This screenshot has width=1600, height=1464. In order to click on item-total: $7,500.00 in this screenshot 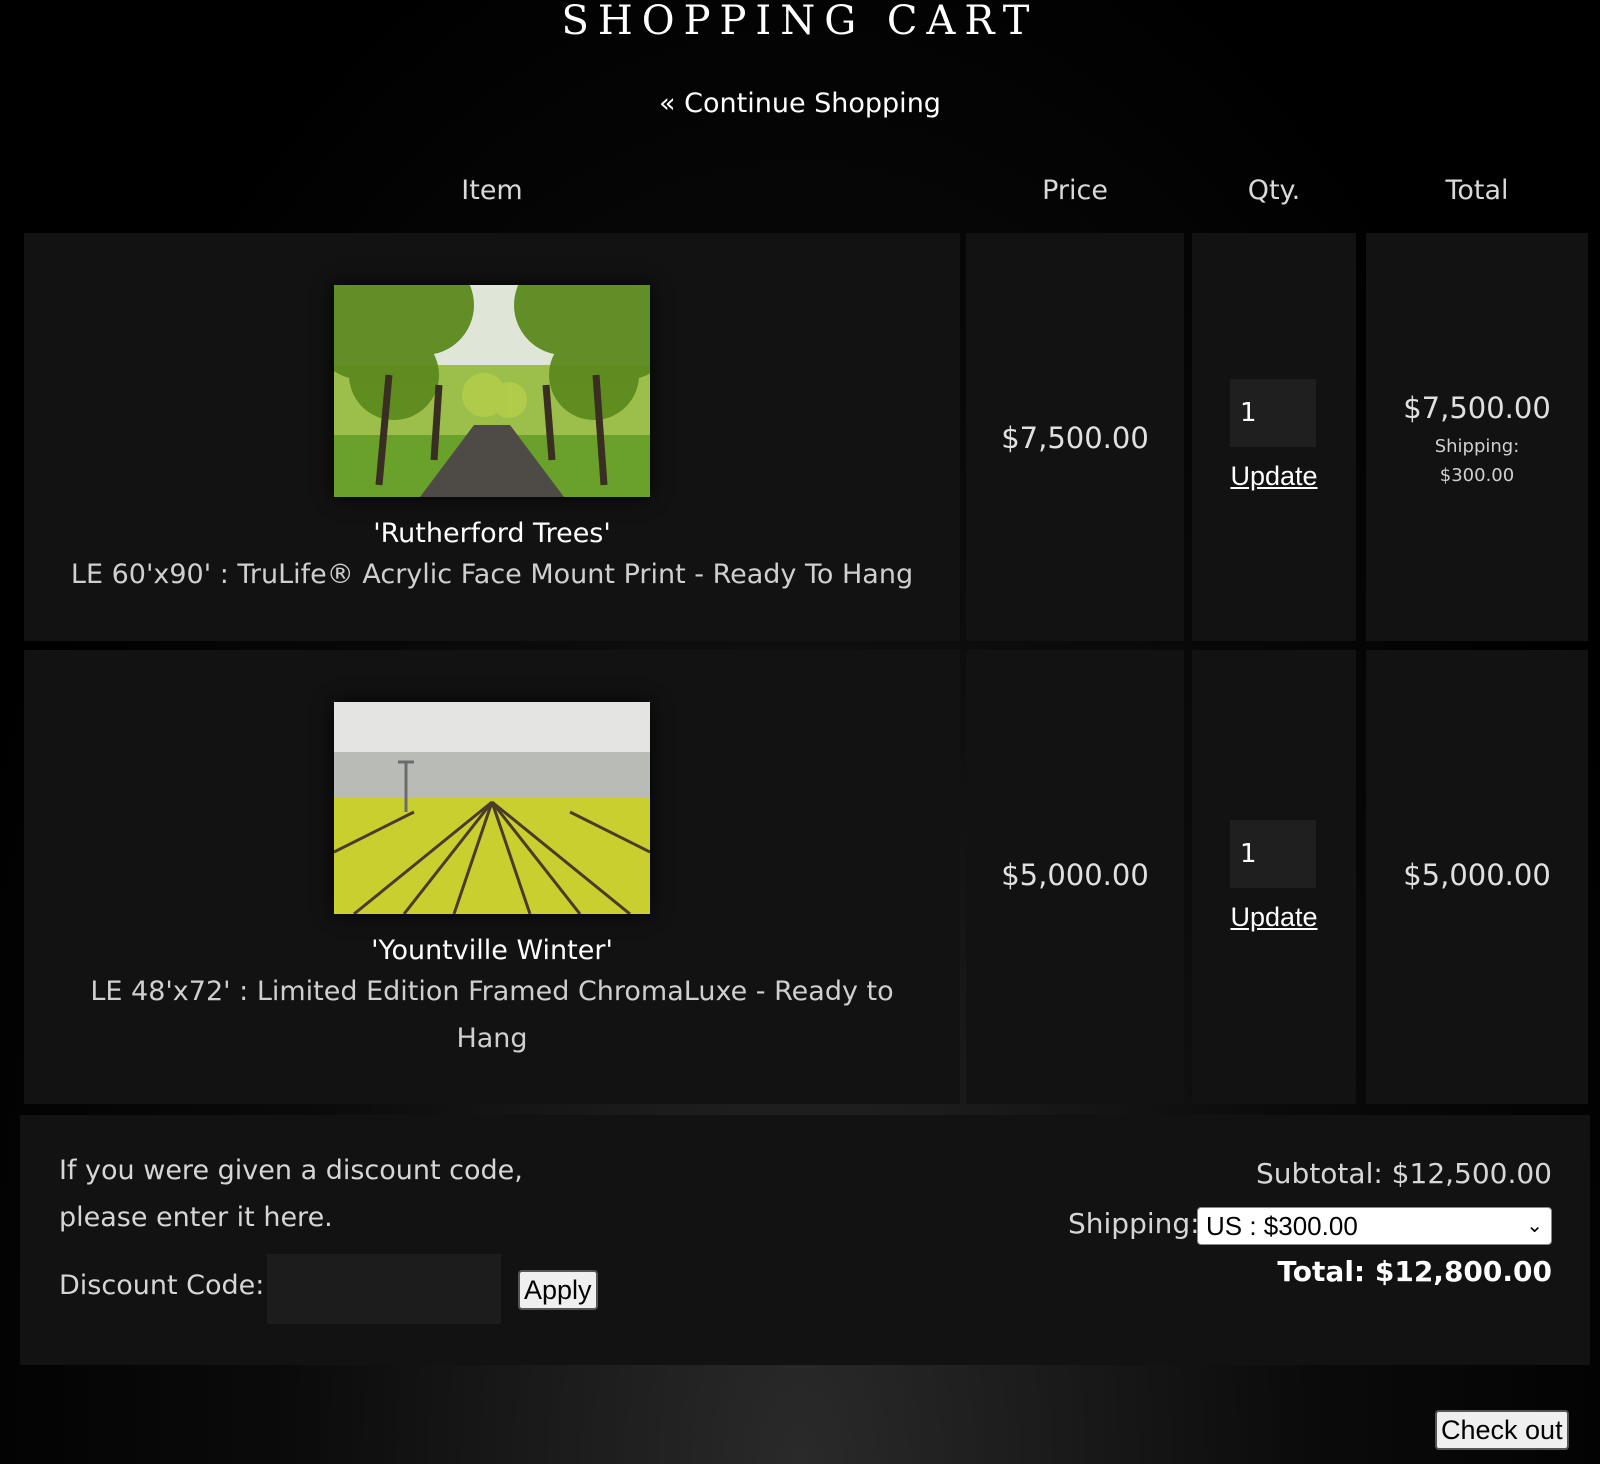, I will do `click(1477, 408)`.